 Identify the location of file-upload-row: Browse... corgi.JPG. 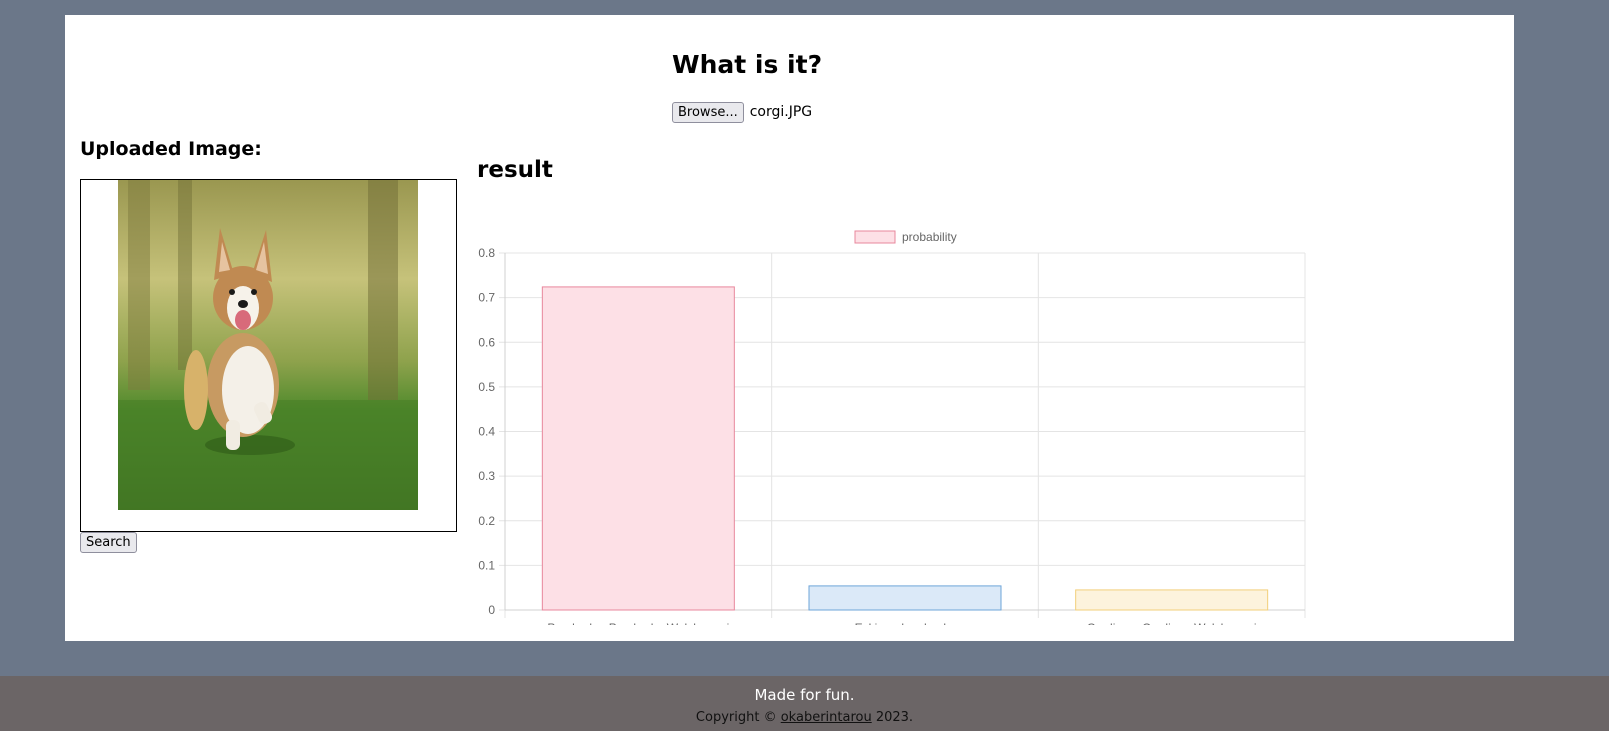
(742, 112).